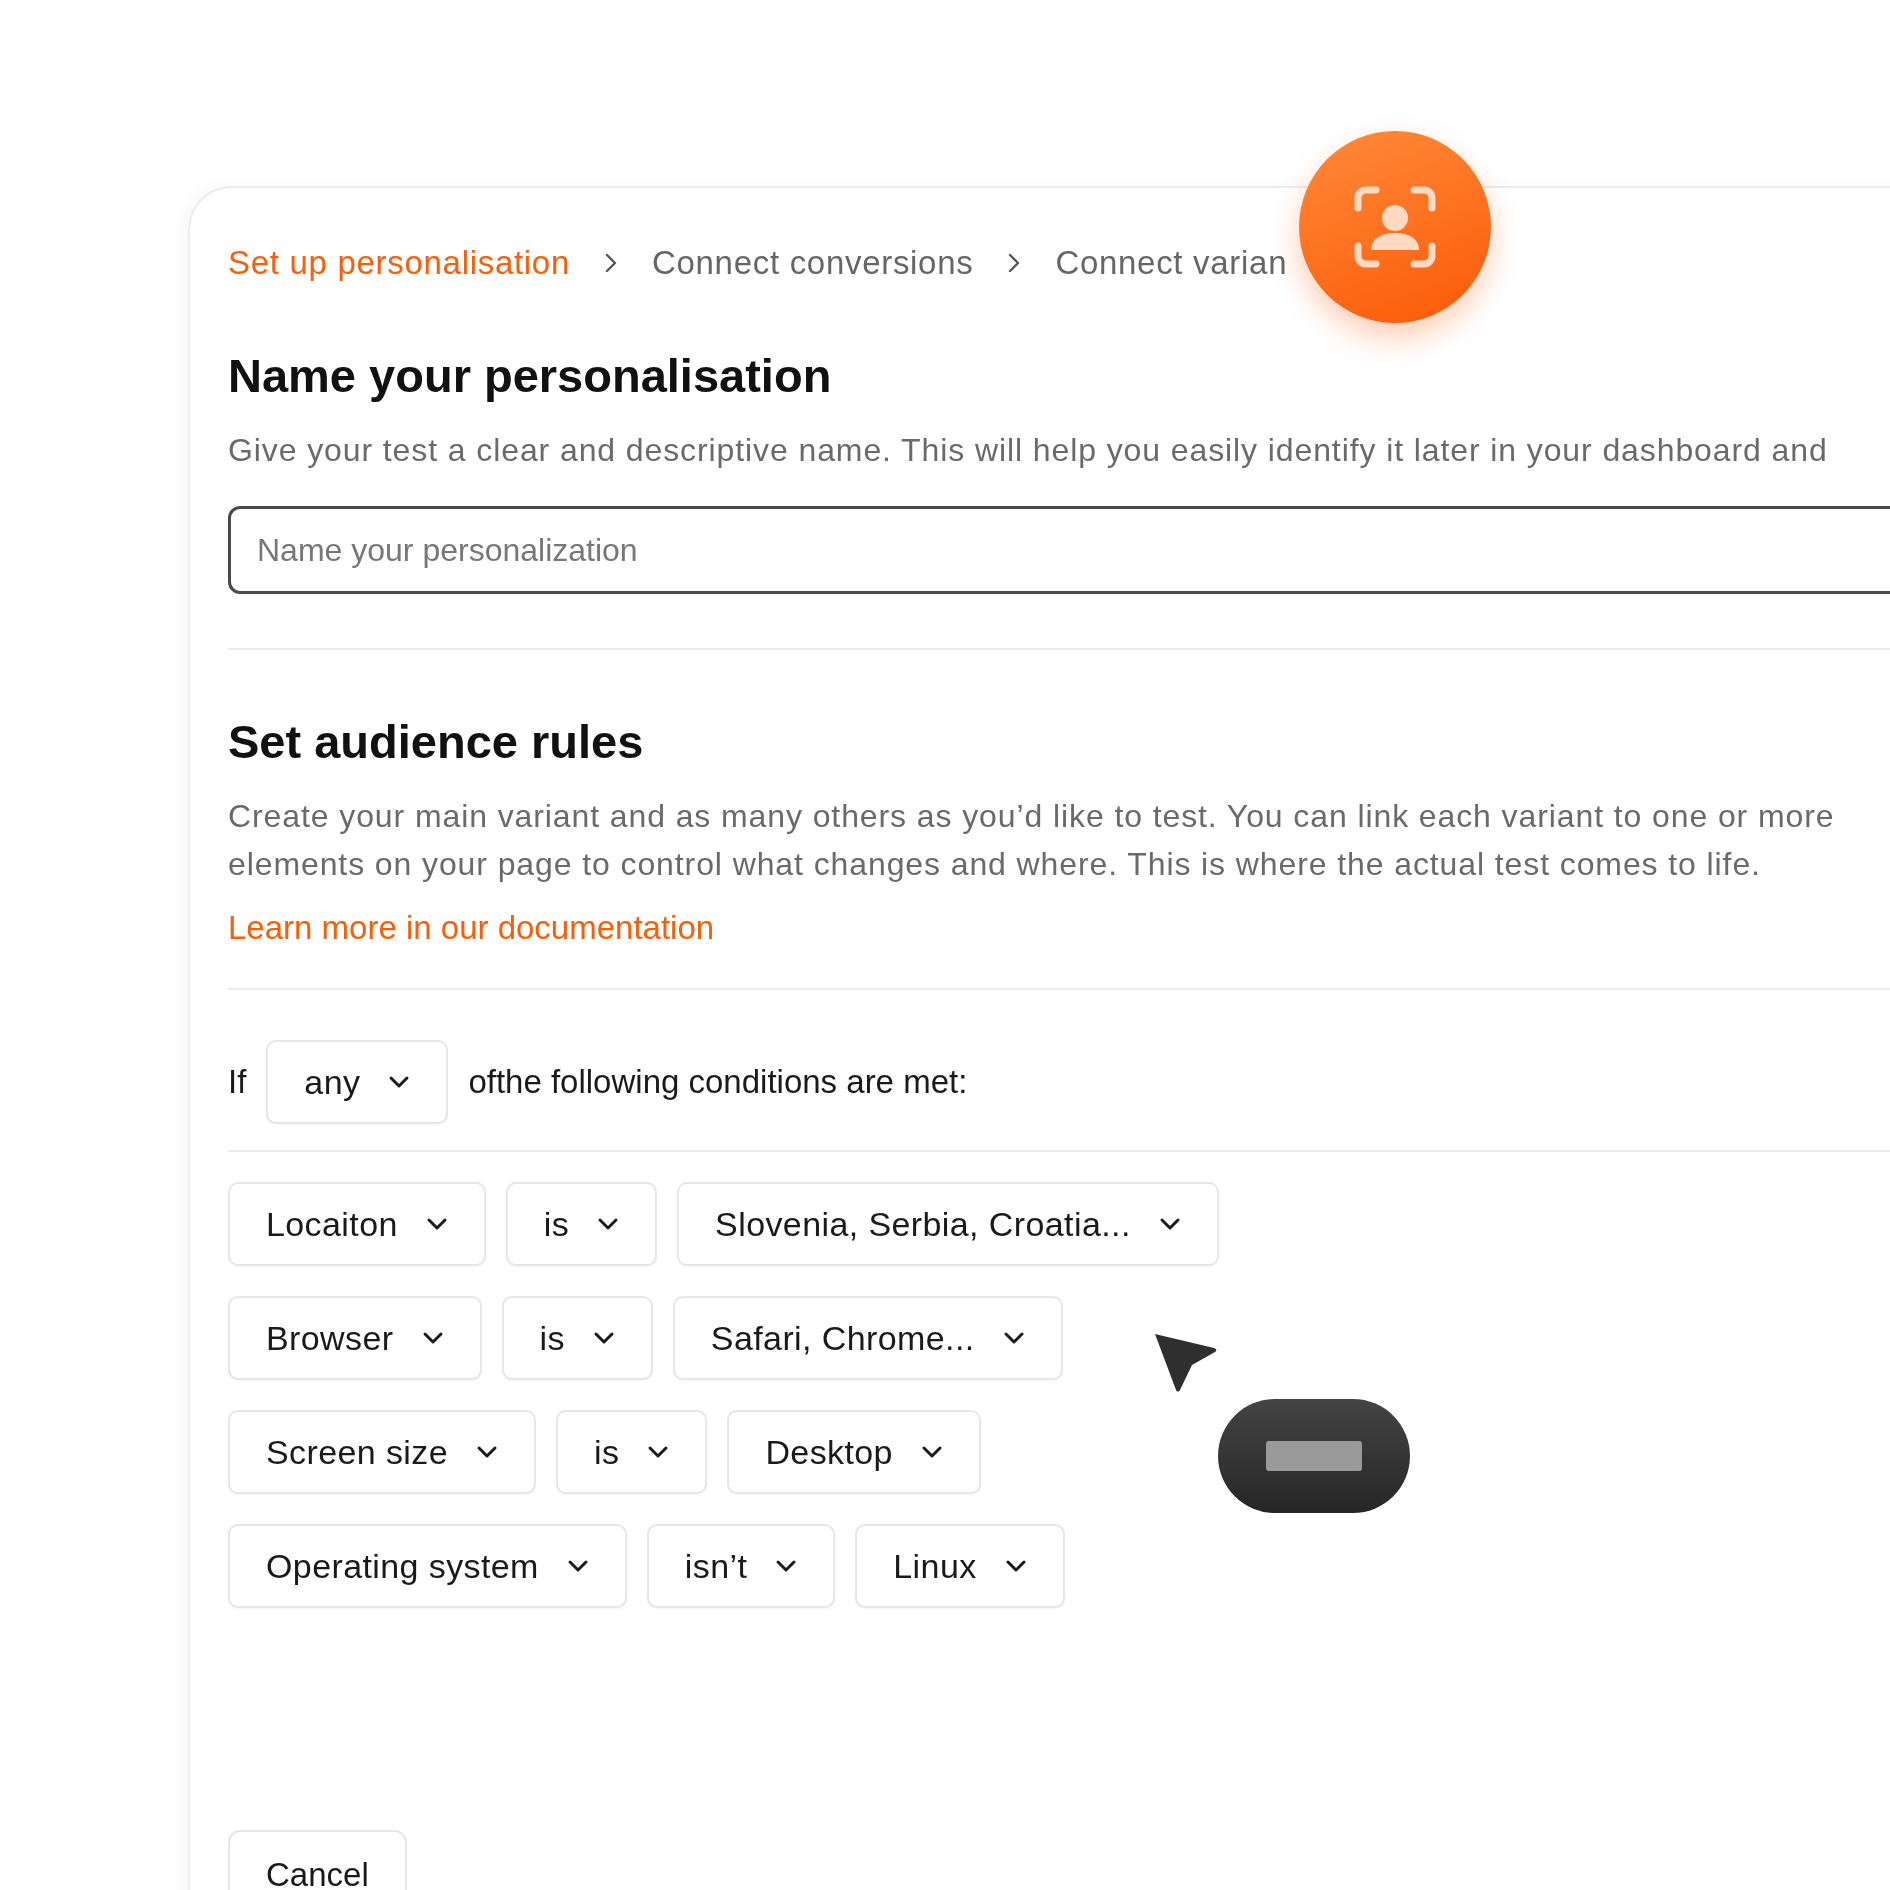 The image size is (1890, 1890). Describe the element at coordinates (1171, 263) in the screenshot. I see `breadcrumb-link: Connect varian` at that location.